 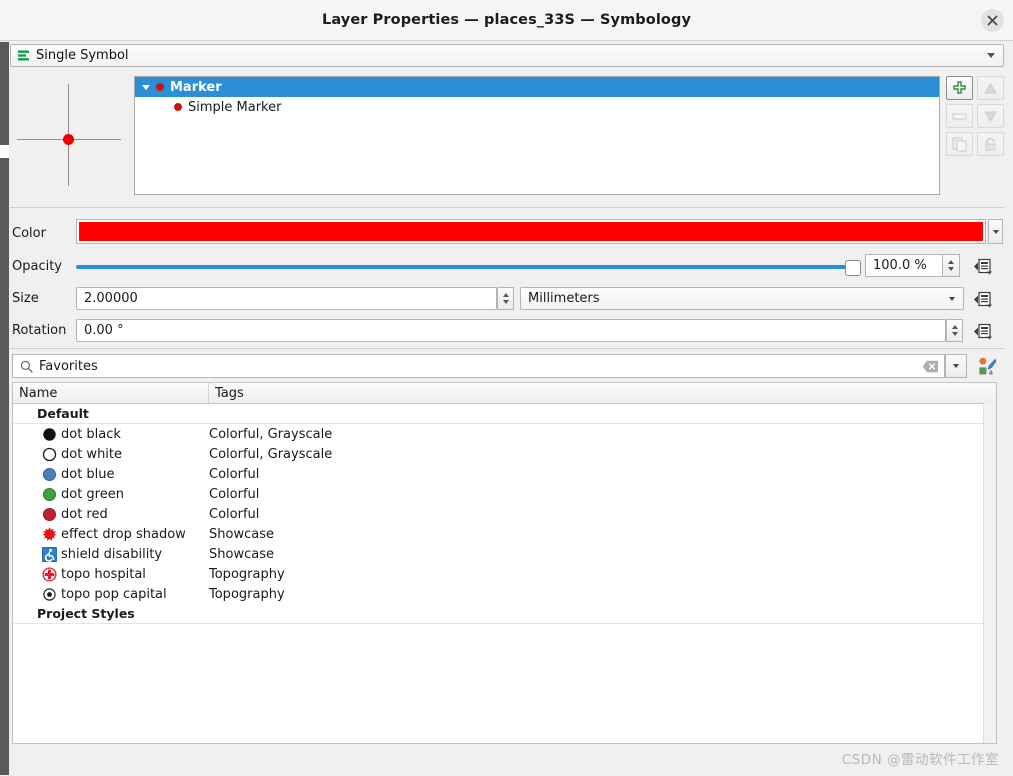 I want to click on opacity-slider-handle, so click(x=853, y=268).